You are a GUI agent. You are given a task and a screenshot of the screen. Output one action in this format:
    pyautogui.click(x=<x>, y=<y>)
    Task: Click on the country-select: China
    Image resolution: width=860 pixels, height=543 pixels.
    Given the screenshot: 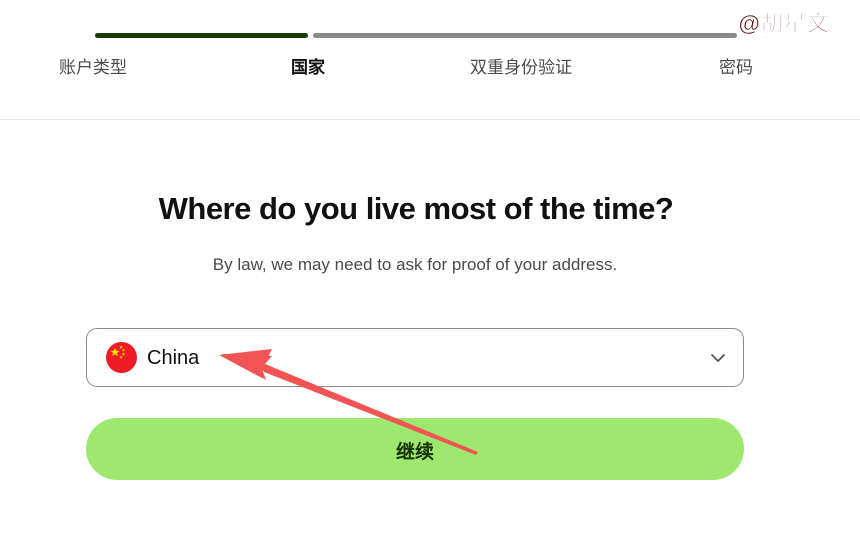 What is the action you would take?
    pyautogui.click(x=415, y=357)
    